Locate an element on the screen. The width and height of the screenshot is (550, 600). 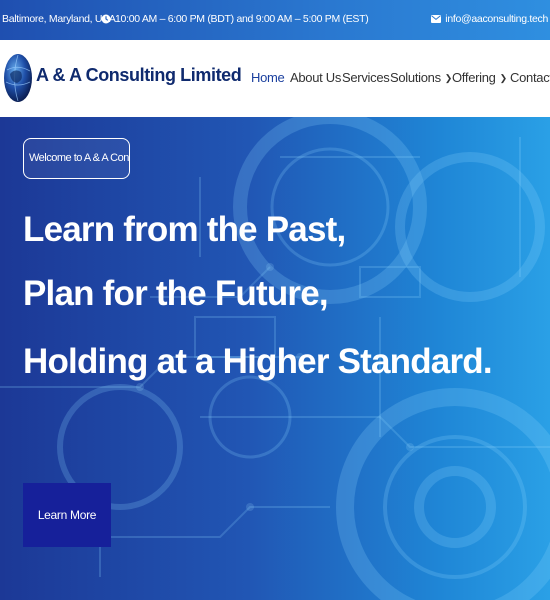
nav-contact-label: Contact is located at coordinates (530, 77).